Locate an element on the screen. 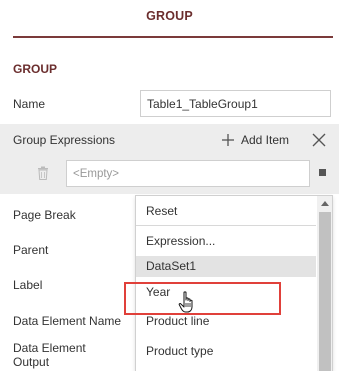 This screenshot has height=371, width=339. dropdown-divider is located at coordinates (226, 225).